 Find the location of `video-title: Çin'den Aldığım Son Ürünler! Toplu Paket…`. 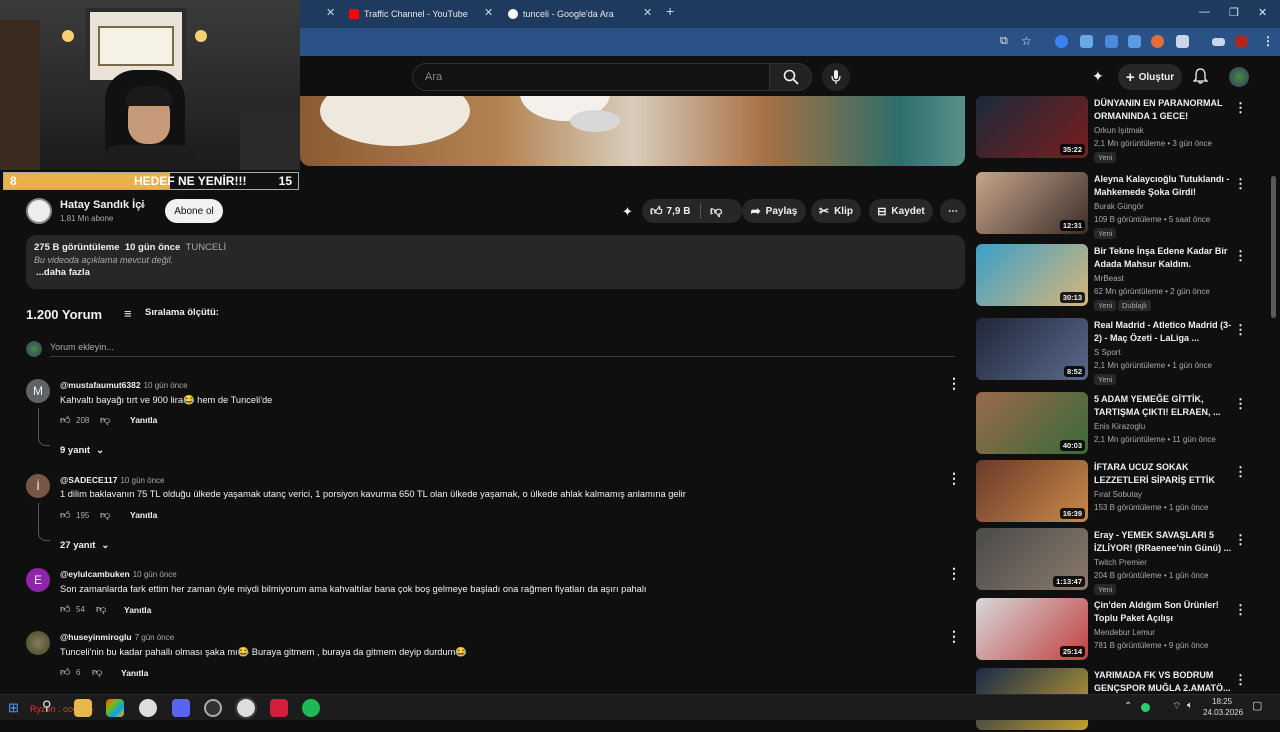

video-title: Çin'den Aldığım Son Ürünler! Toplu Paket… is located at coordinates (1164, 612).